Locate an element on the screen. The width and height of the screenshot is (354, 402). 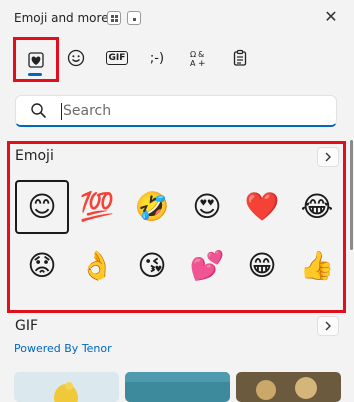
emoji-glyph: 😍 is located at coordinates (207, 206).